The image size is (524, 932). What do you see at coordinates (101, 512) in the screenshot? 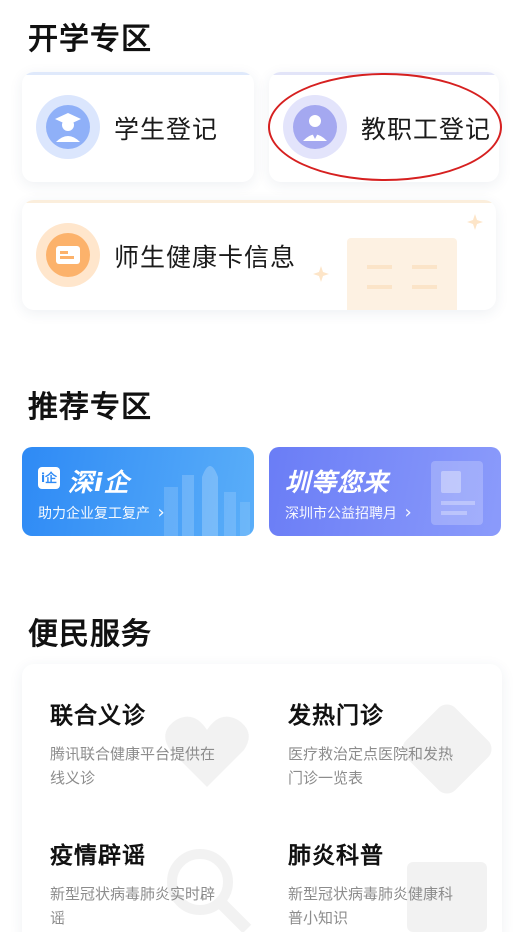
I see `shenqi-subtitle: 助力企业复工复产 ›` at bounding box center [101, 512].